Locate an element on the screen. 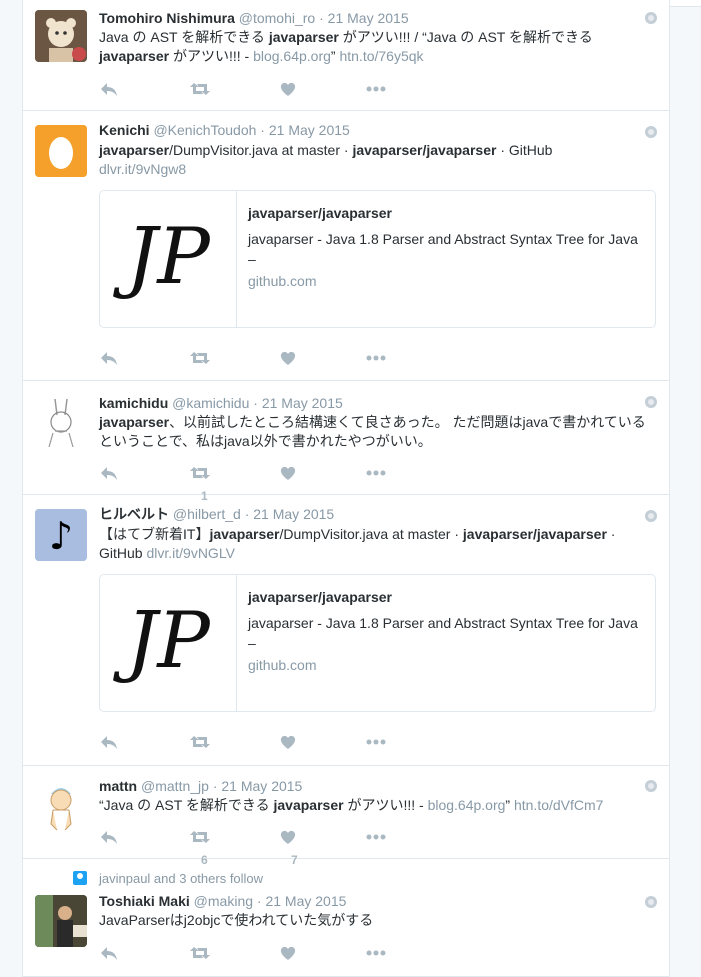  display-name: Toshiaki Maki is located at coordinates (144, 901).